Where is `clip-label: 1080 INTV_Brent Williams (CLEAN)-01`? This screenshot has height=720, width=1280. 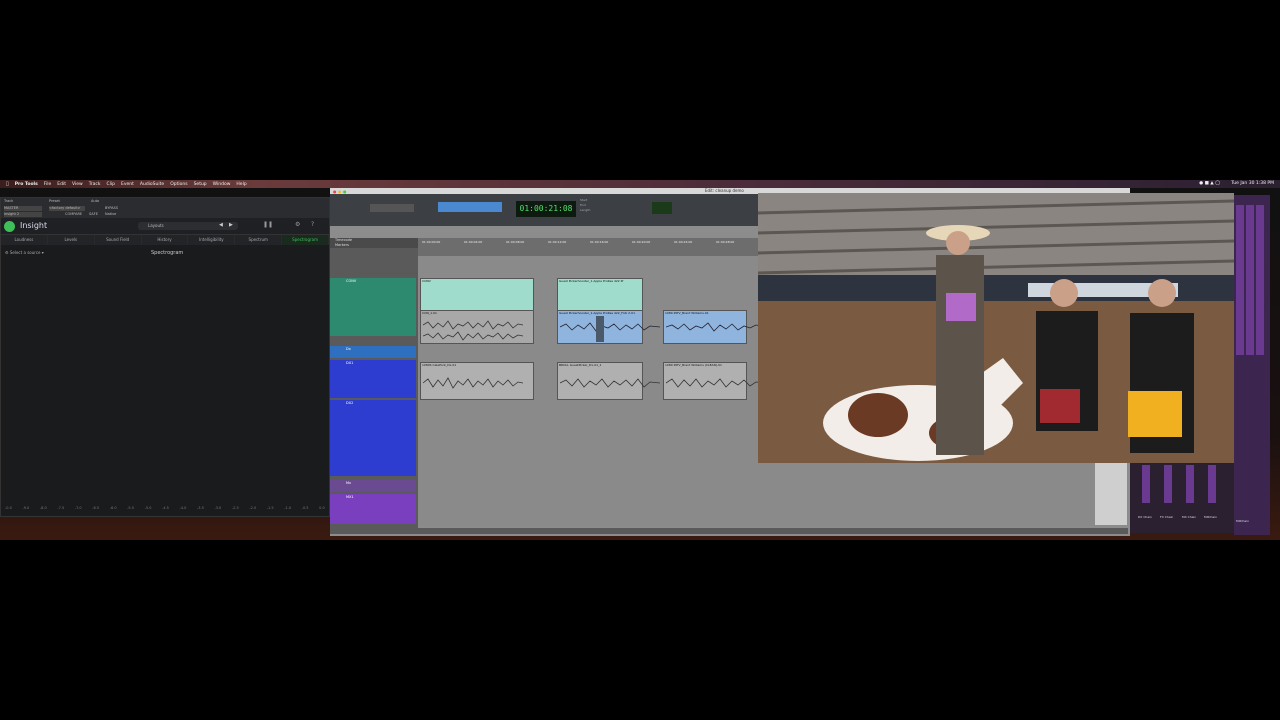
clip-label: 1080 INTV_Brent Williams (CLEAN)-01 is located at coordinates (693, 365).